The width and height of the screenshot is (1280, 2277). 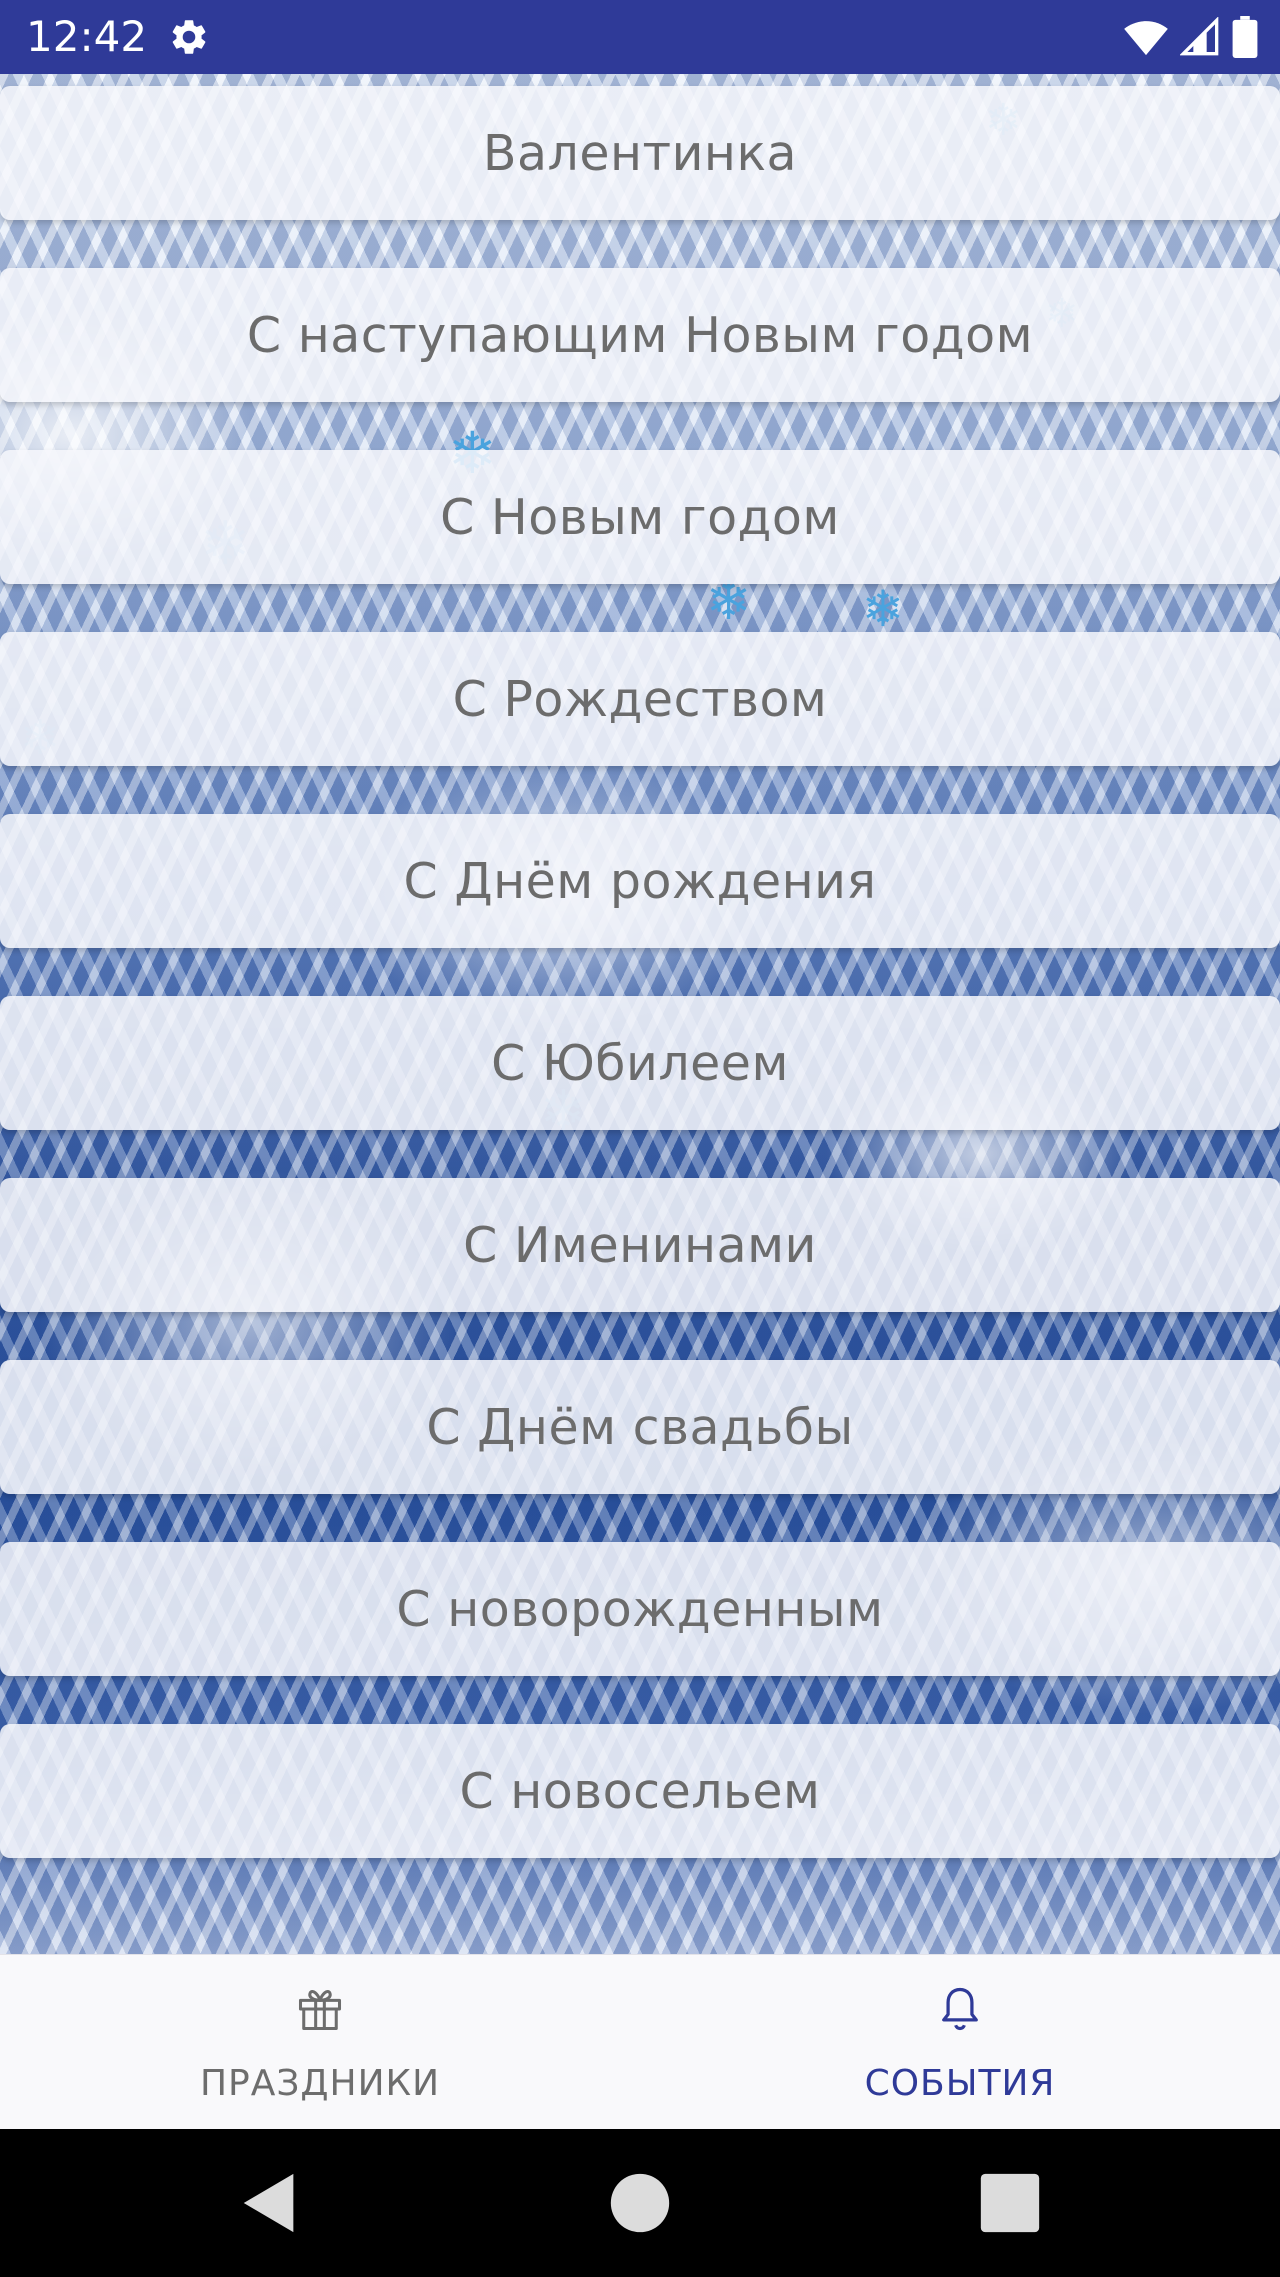 What do you see at coordinates (960, 2042) in the screenshot?
I see `tab-events: СОБЫТИЯ` at bounding box center [960, 2042].